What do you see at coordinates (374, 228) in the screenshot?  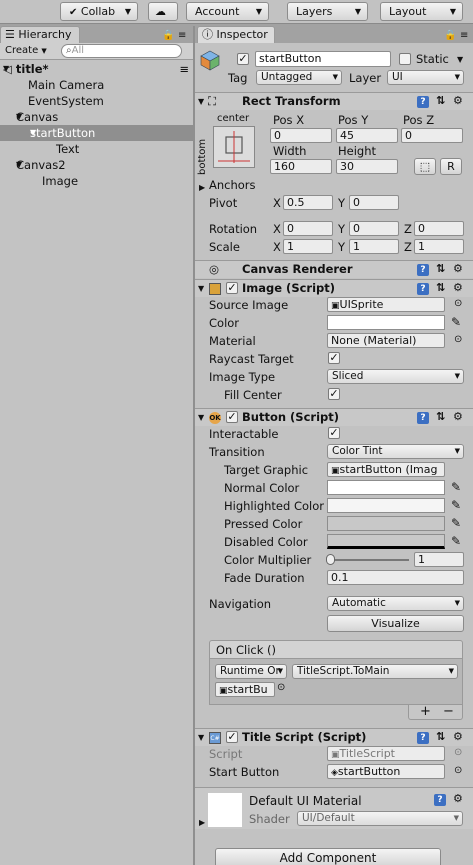 I see `rotation-y-input: 0` at bounding box center [374, 228].